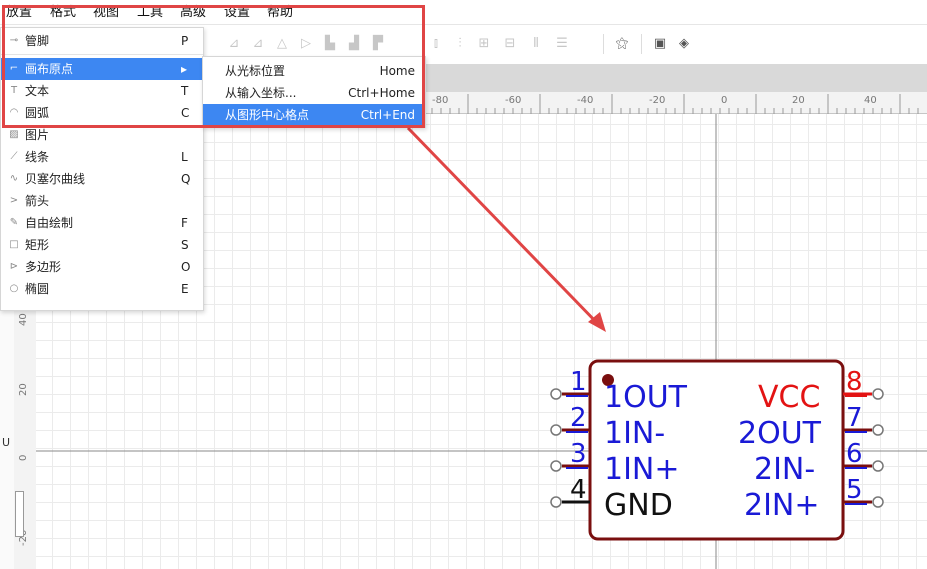 This screenshot has height=569, width=927. I want to click on menu-item-label: 矩形, so click(37, 245).